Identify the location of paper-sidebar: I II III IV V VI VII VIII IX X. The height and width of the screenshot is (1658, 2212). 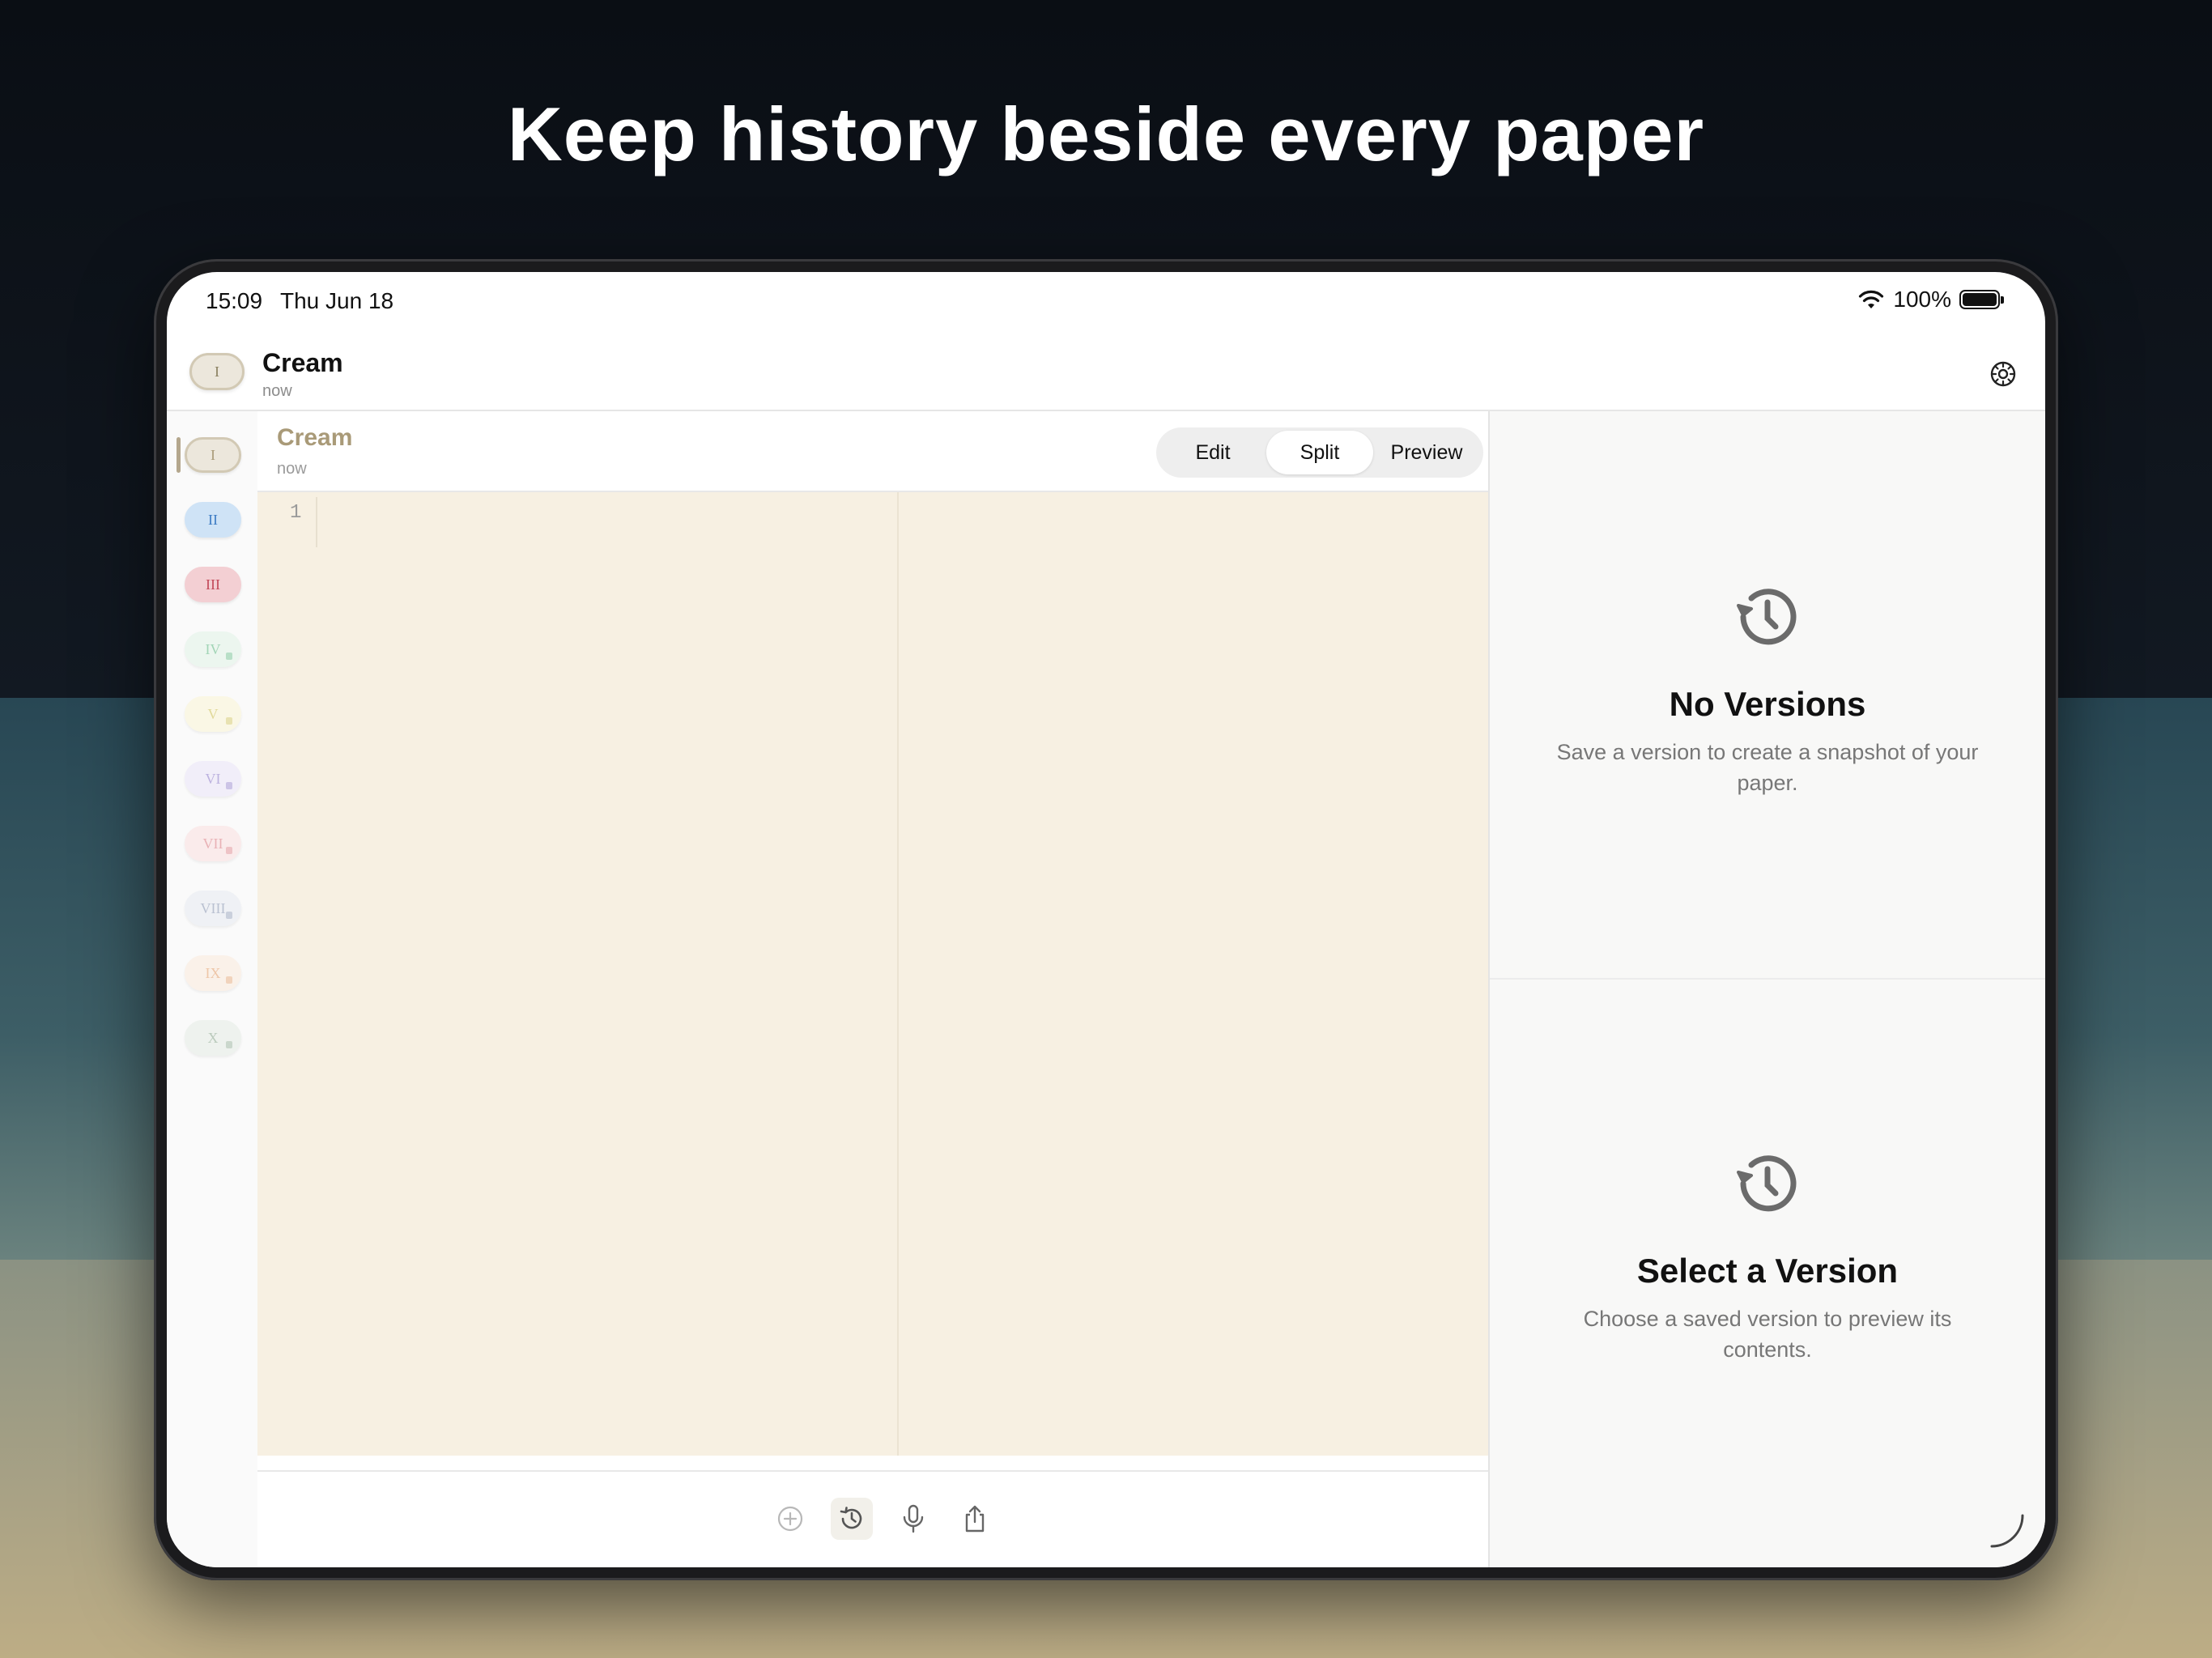
(212, 989).